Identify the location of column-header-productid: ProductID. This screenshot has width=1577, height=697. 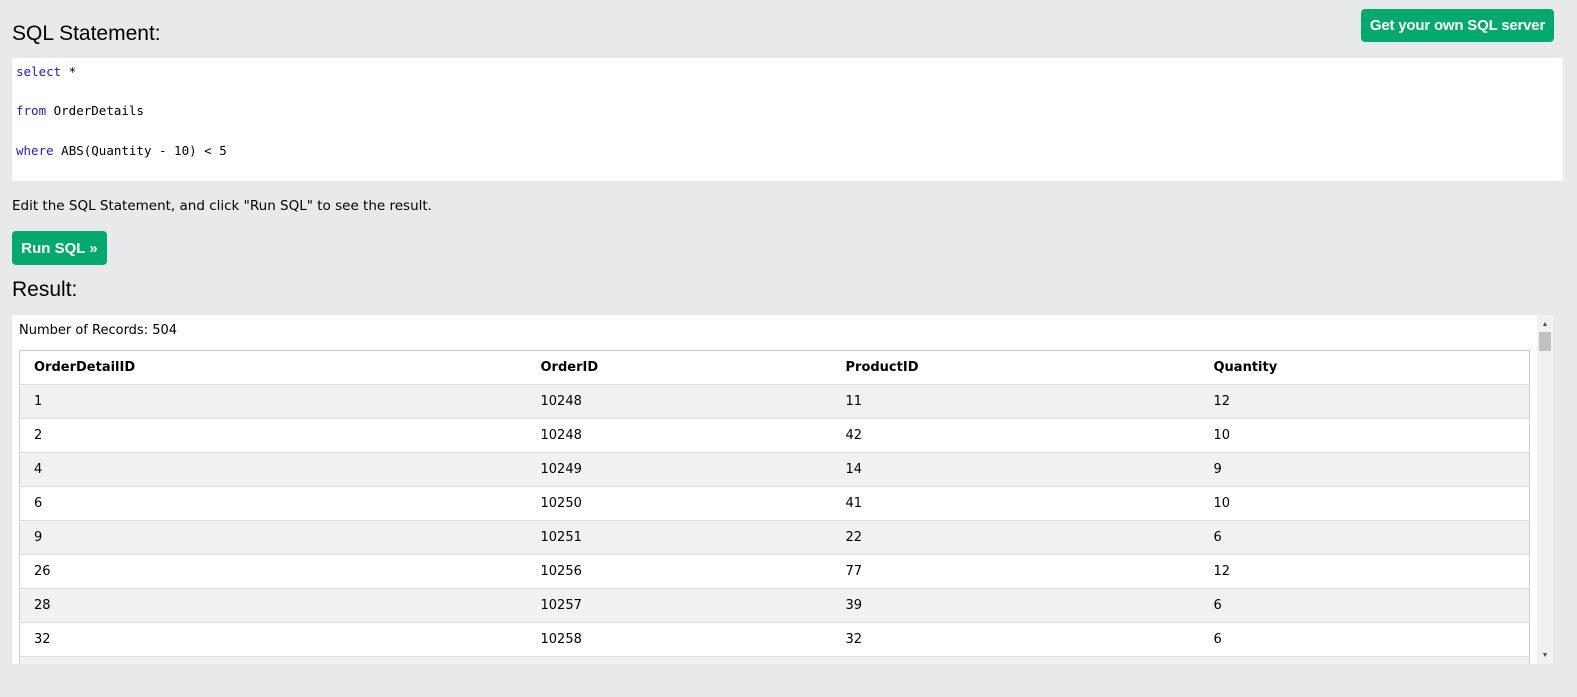
(1015, 367).